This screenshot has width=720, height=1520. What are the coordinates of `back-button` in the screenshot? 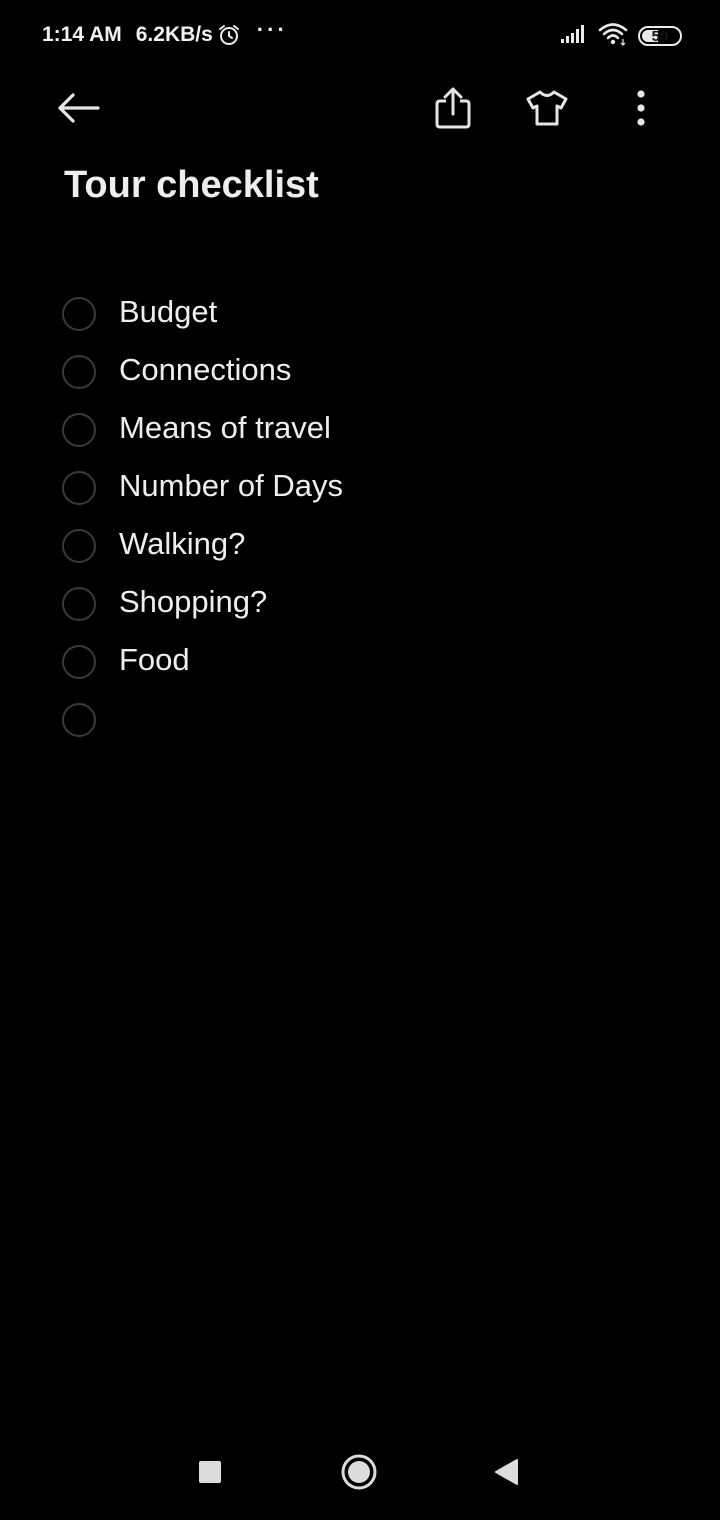 It's located at (78, 108).